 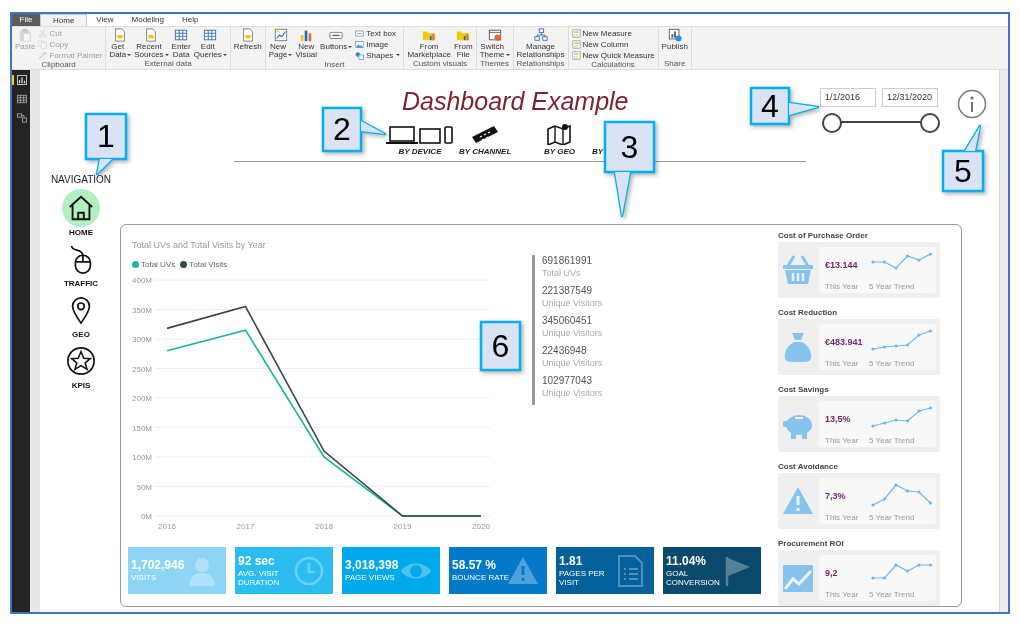 What do you see at coordinates (540, 43) in the screenshot?
I see `ribbon-button: Manage Relationships` at bounding box center [540, 43].